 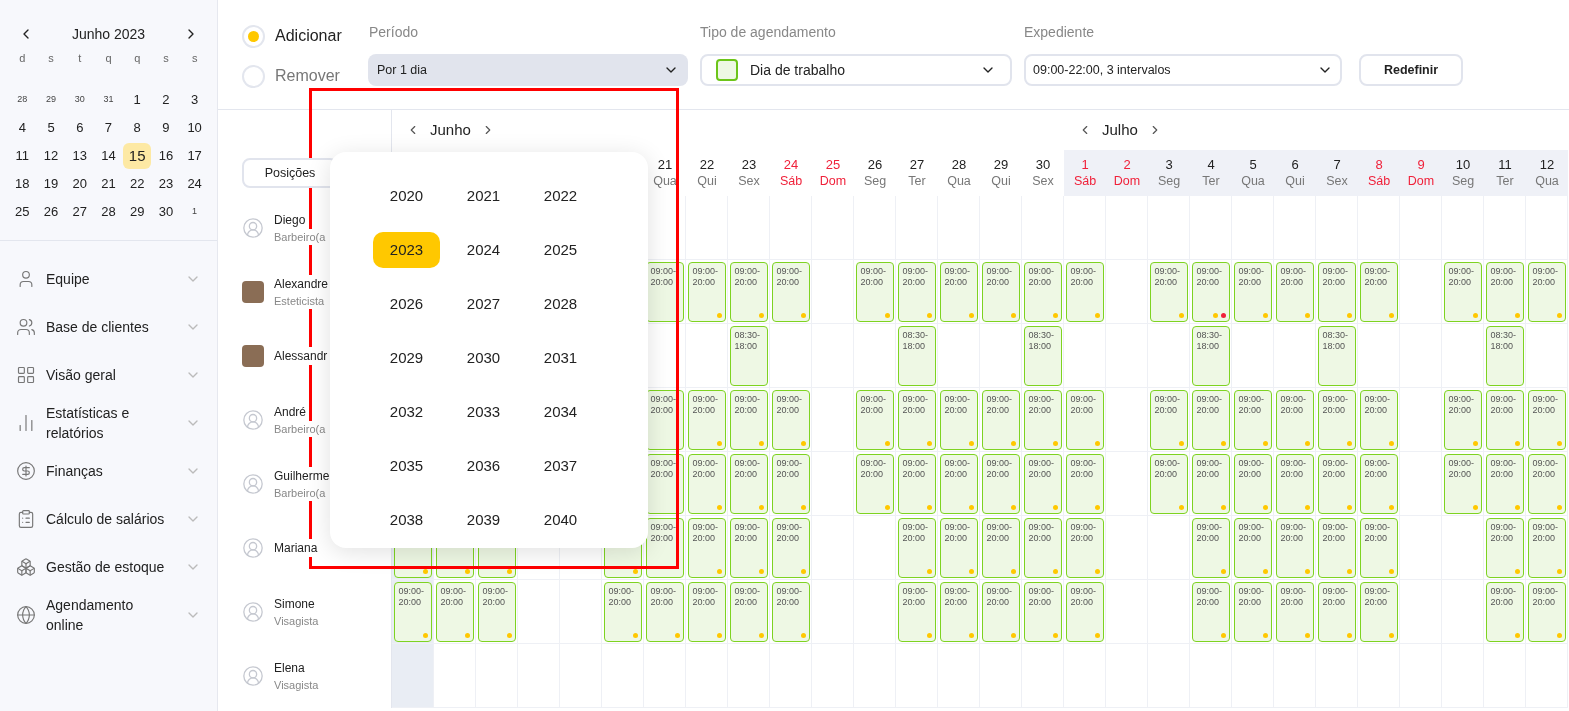 What do you see at coordinates (1127, 165) in the screenshot?
I see `day-number: 2` at bounding box center [1127, 165].